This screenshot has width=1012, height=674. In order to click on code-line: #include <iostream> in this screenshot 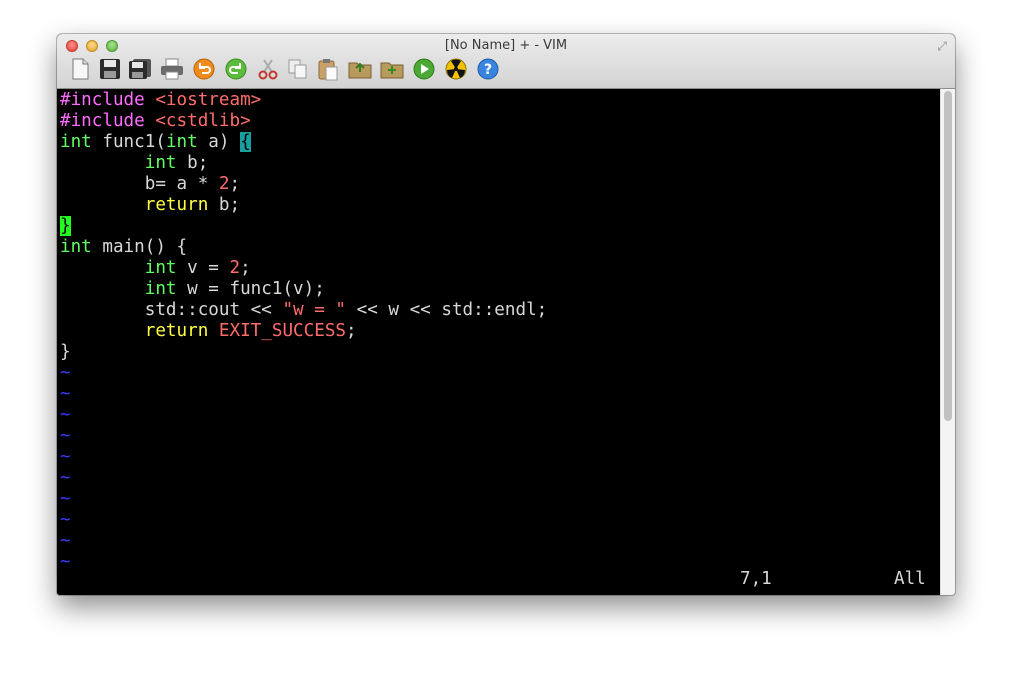, I will do `click(160, 100)`.